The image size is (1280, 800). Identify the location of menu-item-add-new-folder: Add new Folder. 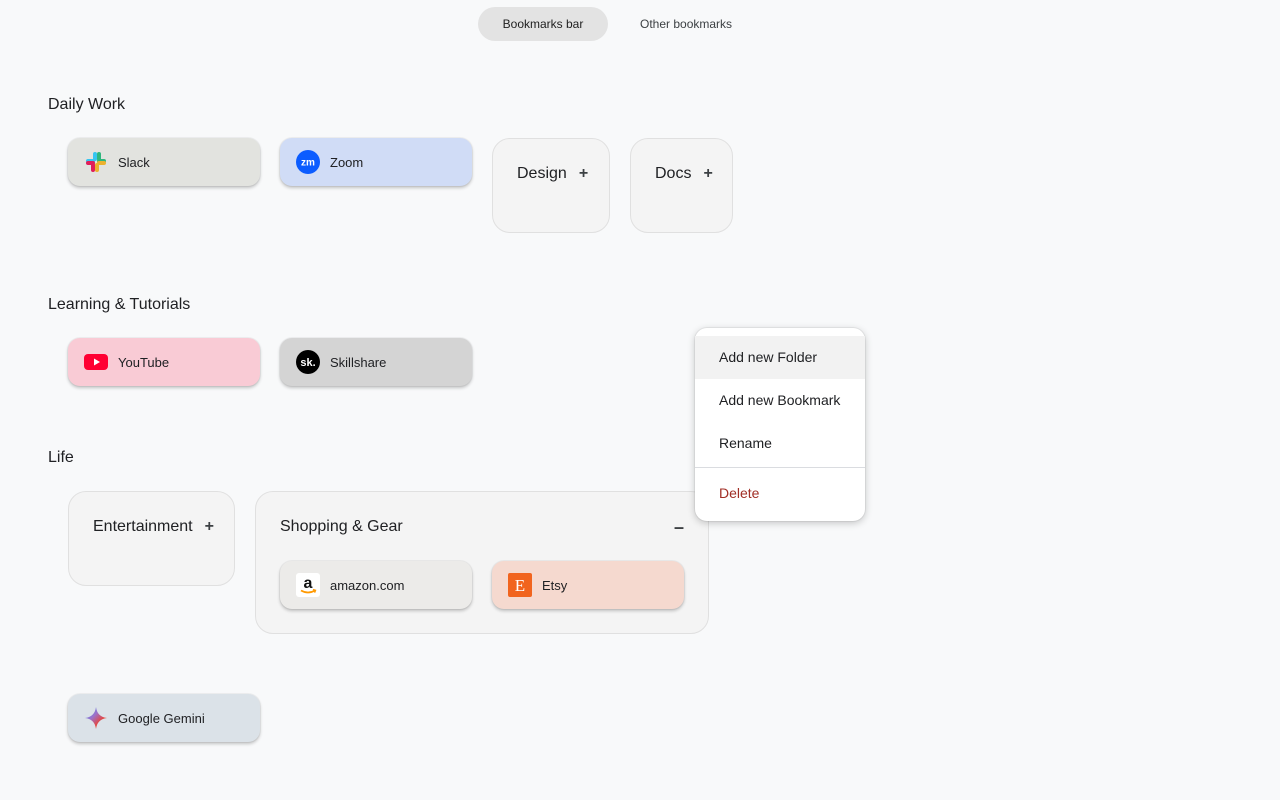
(780, 357).